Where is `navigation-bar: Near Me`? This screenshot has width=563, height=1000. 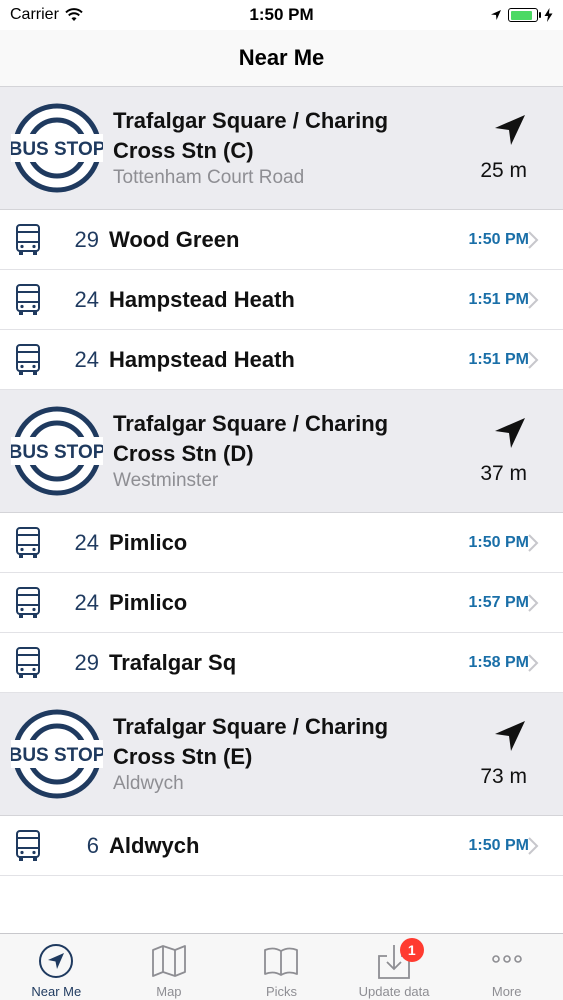 navigation-bar: Near Me is located at coordinates (281, 58).